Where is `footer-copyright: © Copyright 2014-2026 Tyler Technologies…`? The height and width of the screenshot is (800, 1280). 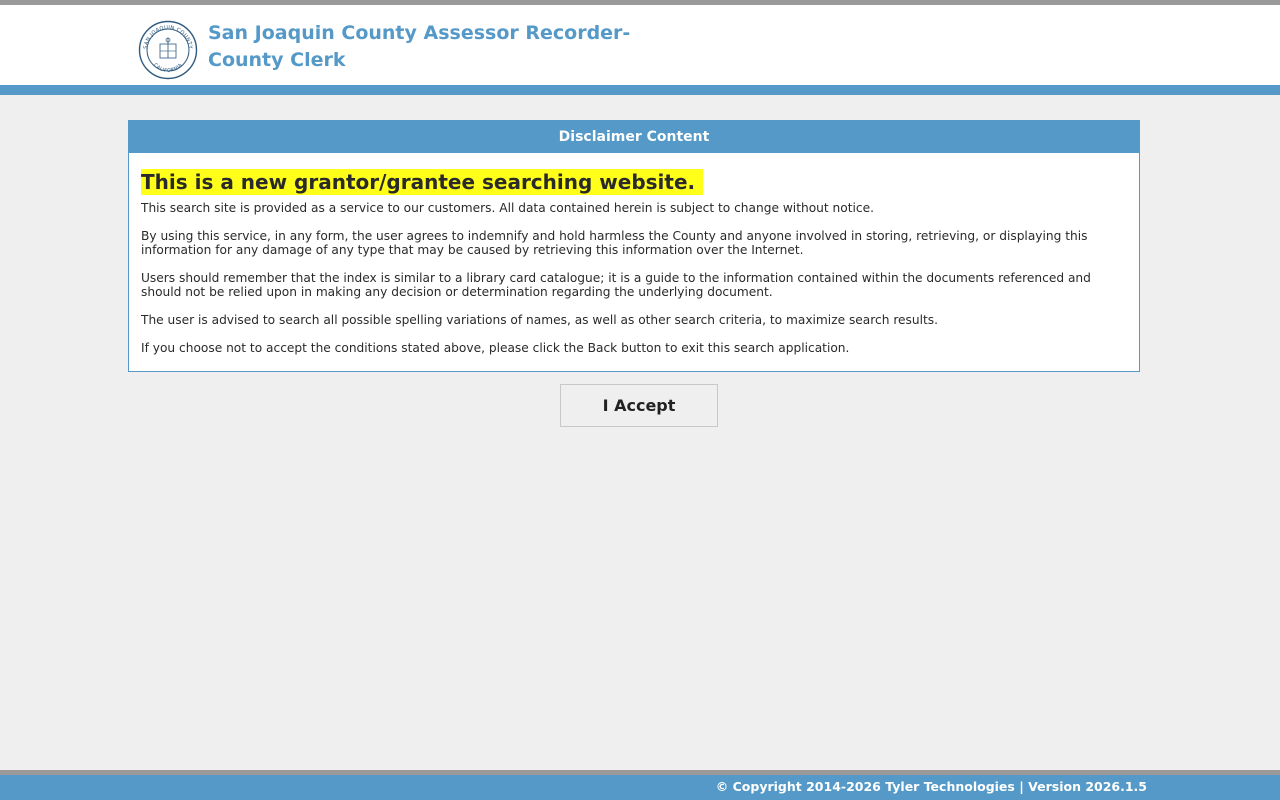
footer-copyright: © Copyright 2014-2026 Tyler Technologies… is located at coordinates (931, 786).